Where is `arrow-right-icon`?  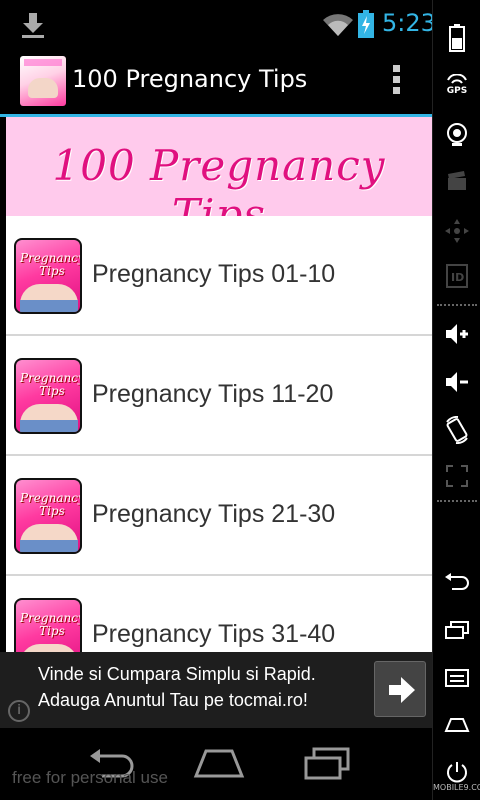 arrow-right-icon is located at coordinates (402, 690).